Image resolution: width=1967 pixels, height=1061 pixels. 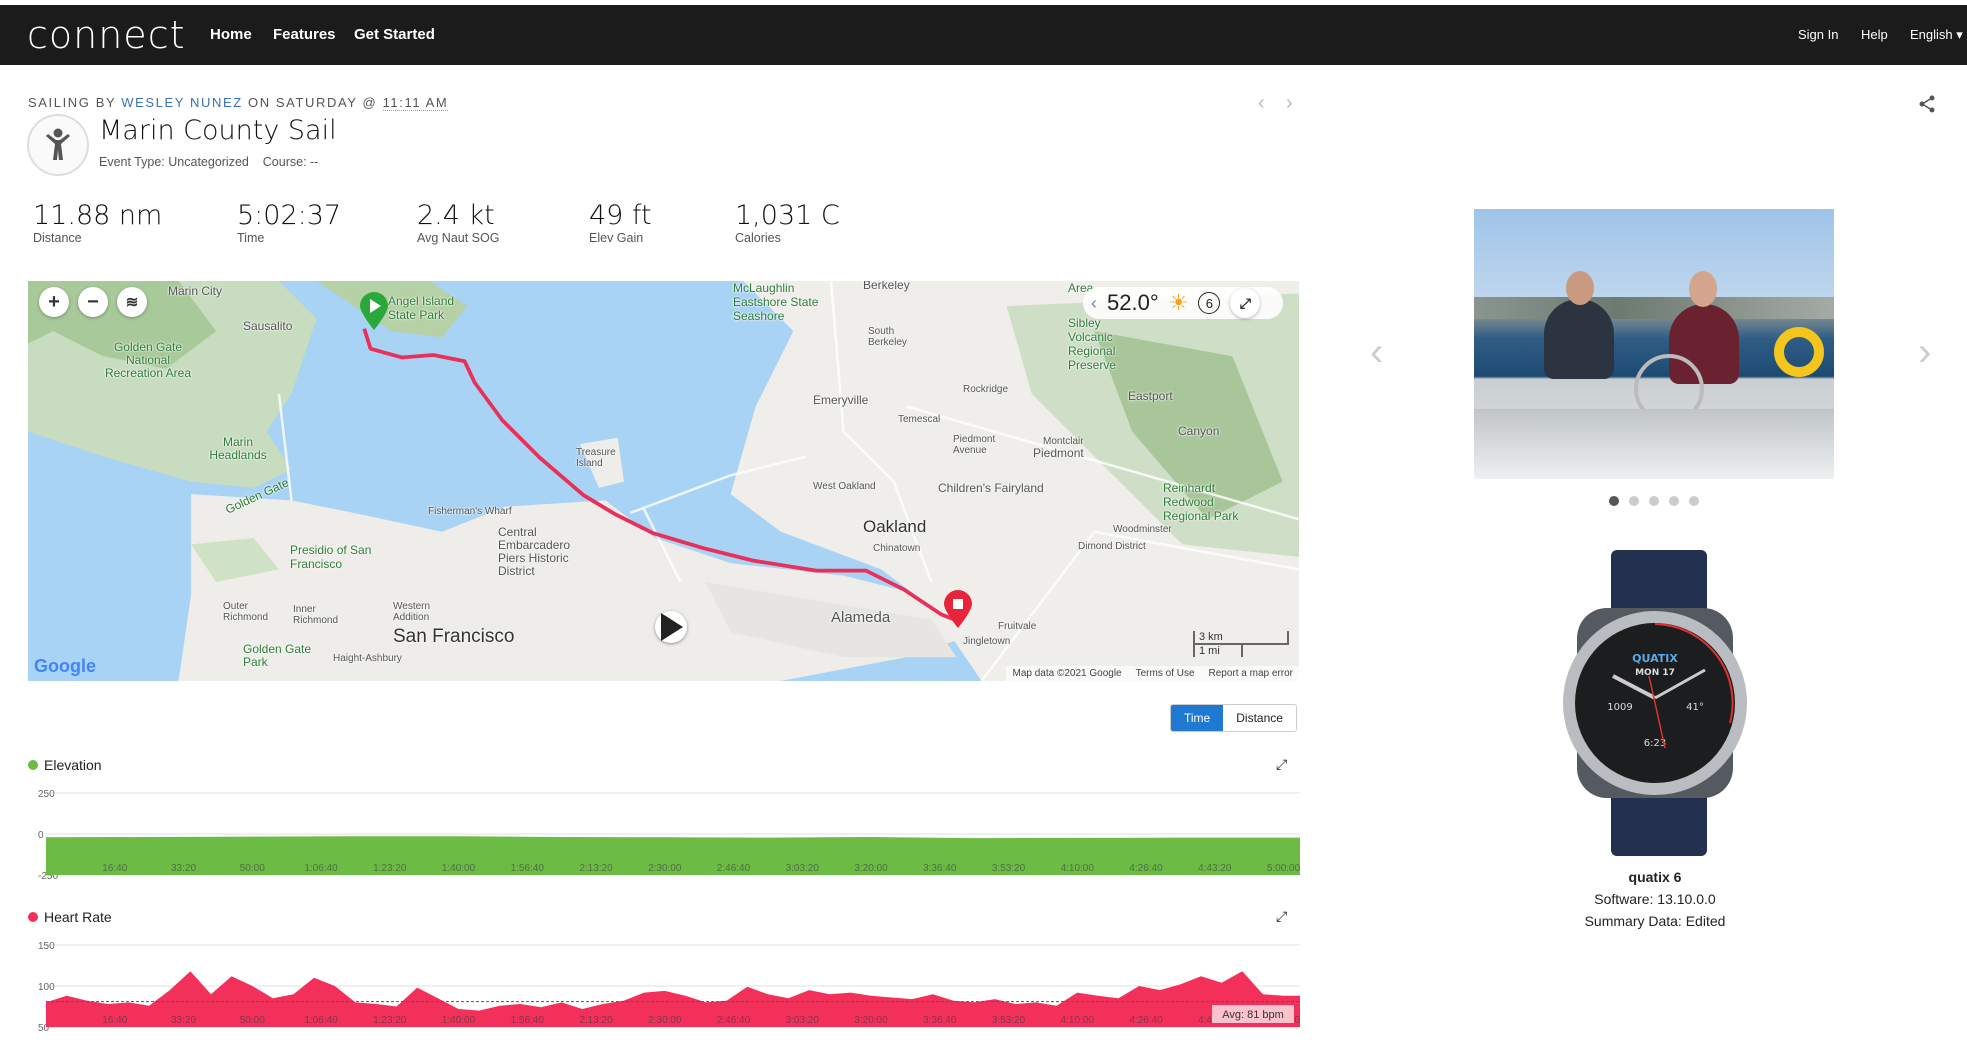 I want to click on x-tick-label: 1:06:40, so click(x=321, y=868).